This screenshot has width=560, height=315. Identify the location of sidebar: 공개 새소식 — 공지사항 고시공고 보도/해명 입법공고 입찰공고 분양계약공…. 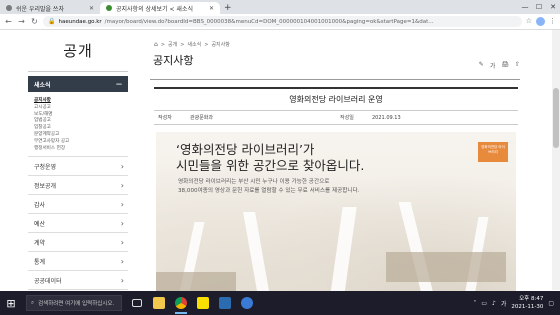
(78, 160).